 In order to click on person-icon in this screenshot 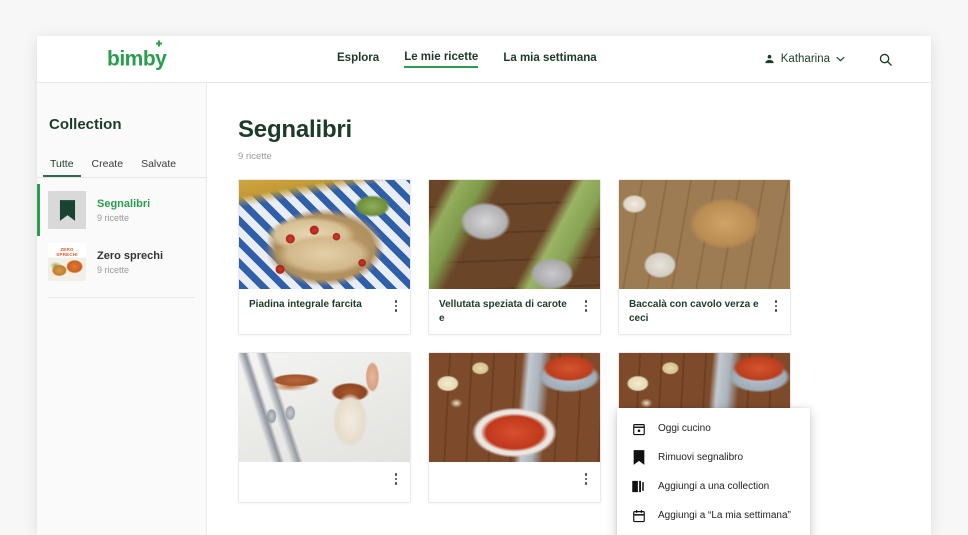, I will do `click(769, 59)`.